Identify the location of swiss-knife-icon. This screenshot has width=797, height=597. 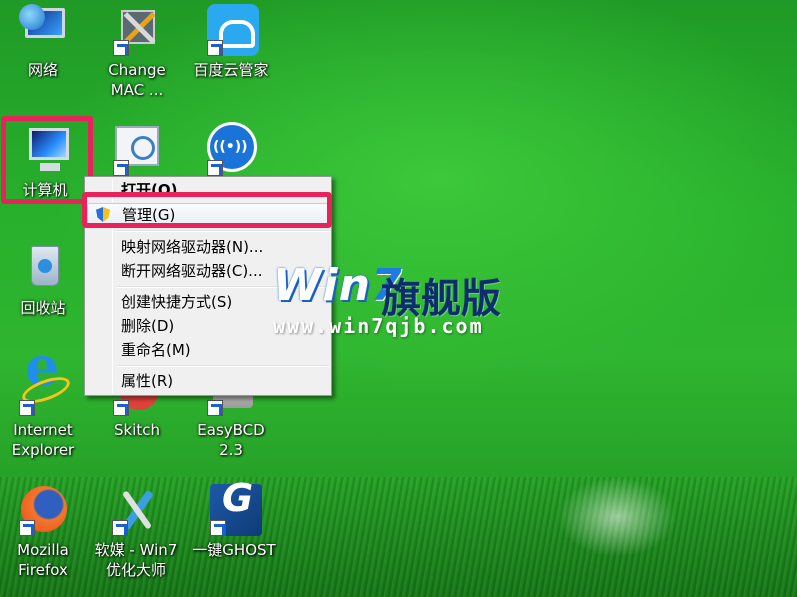
(136, 510).